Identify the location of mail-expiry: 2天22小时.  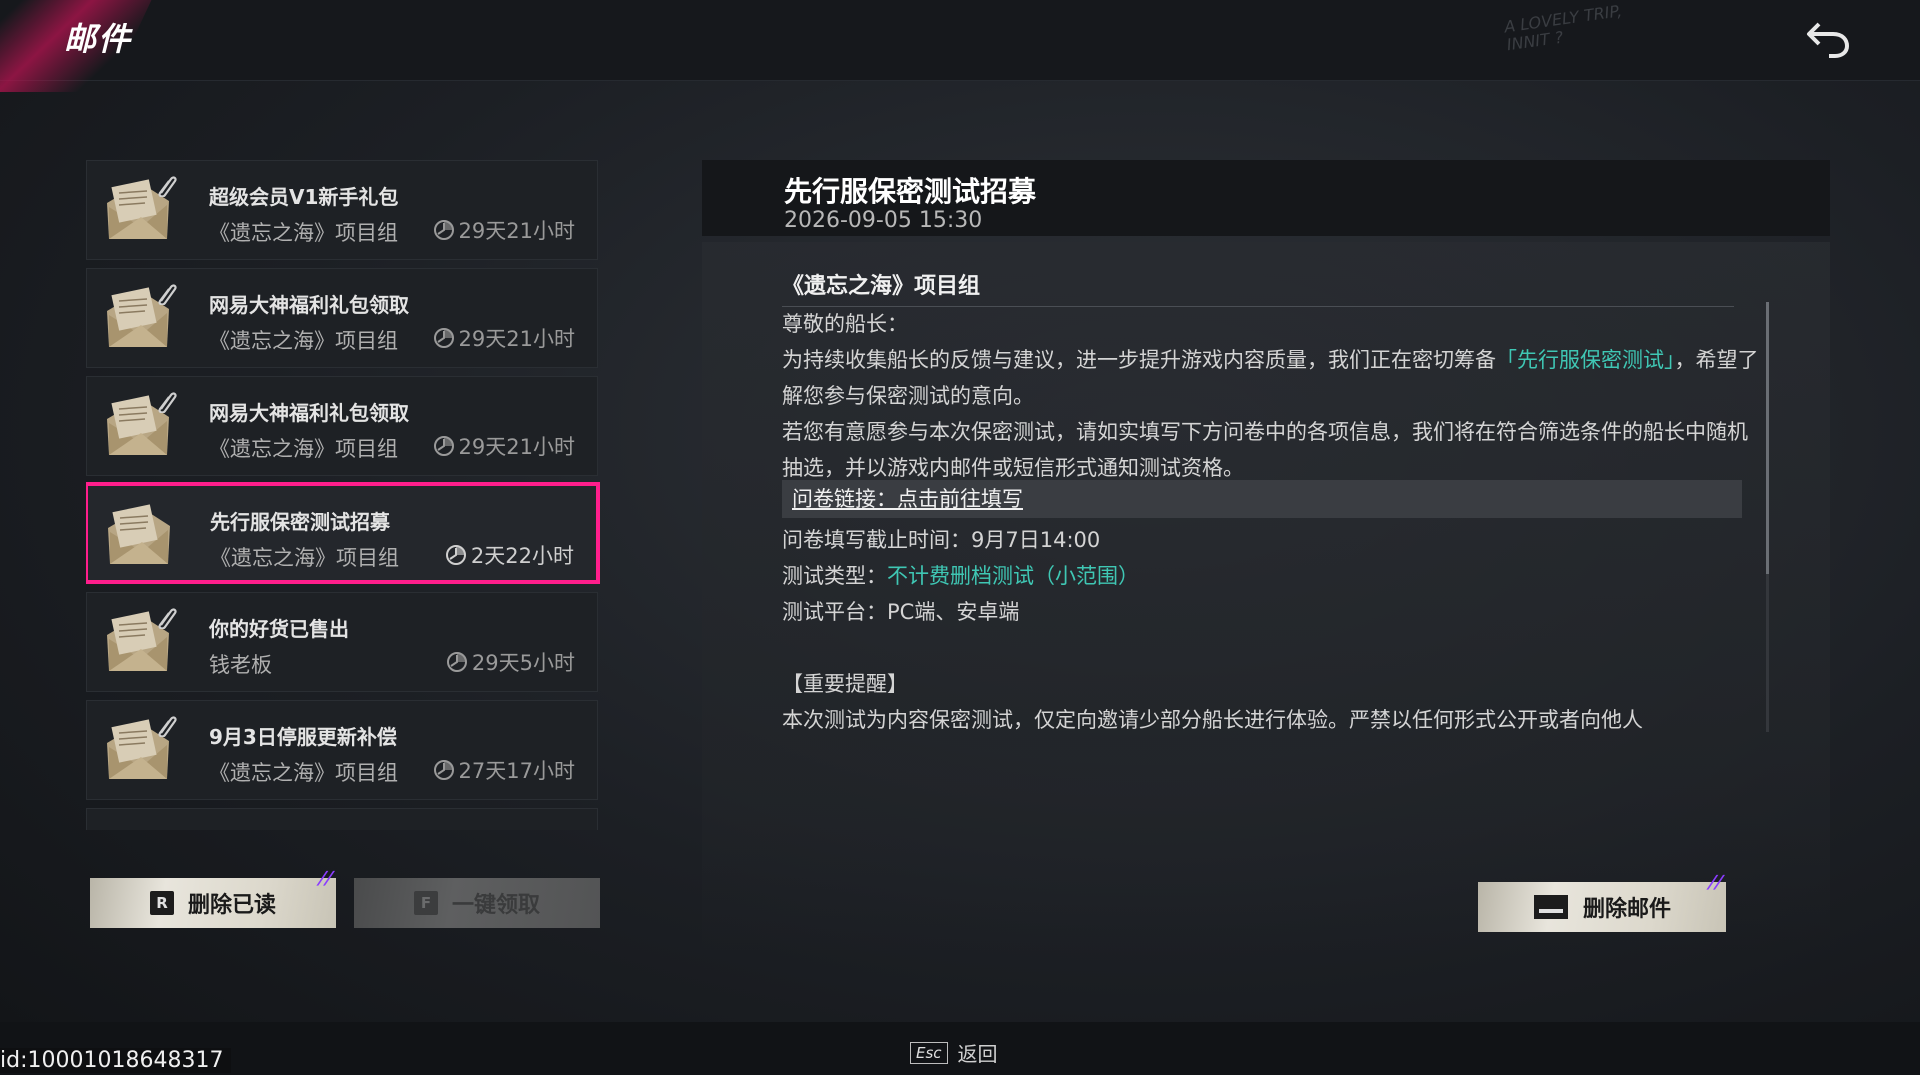
(509, 555).